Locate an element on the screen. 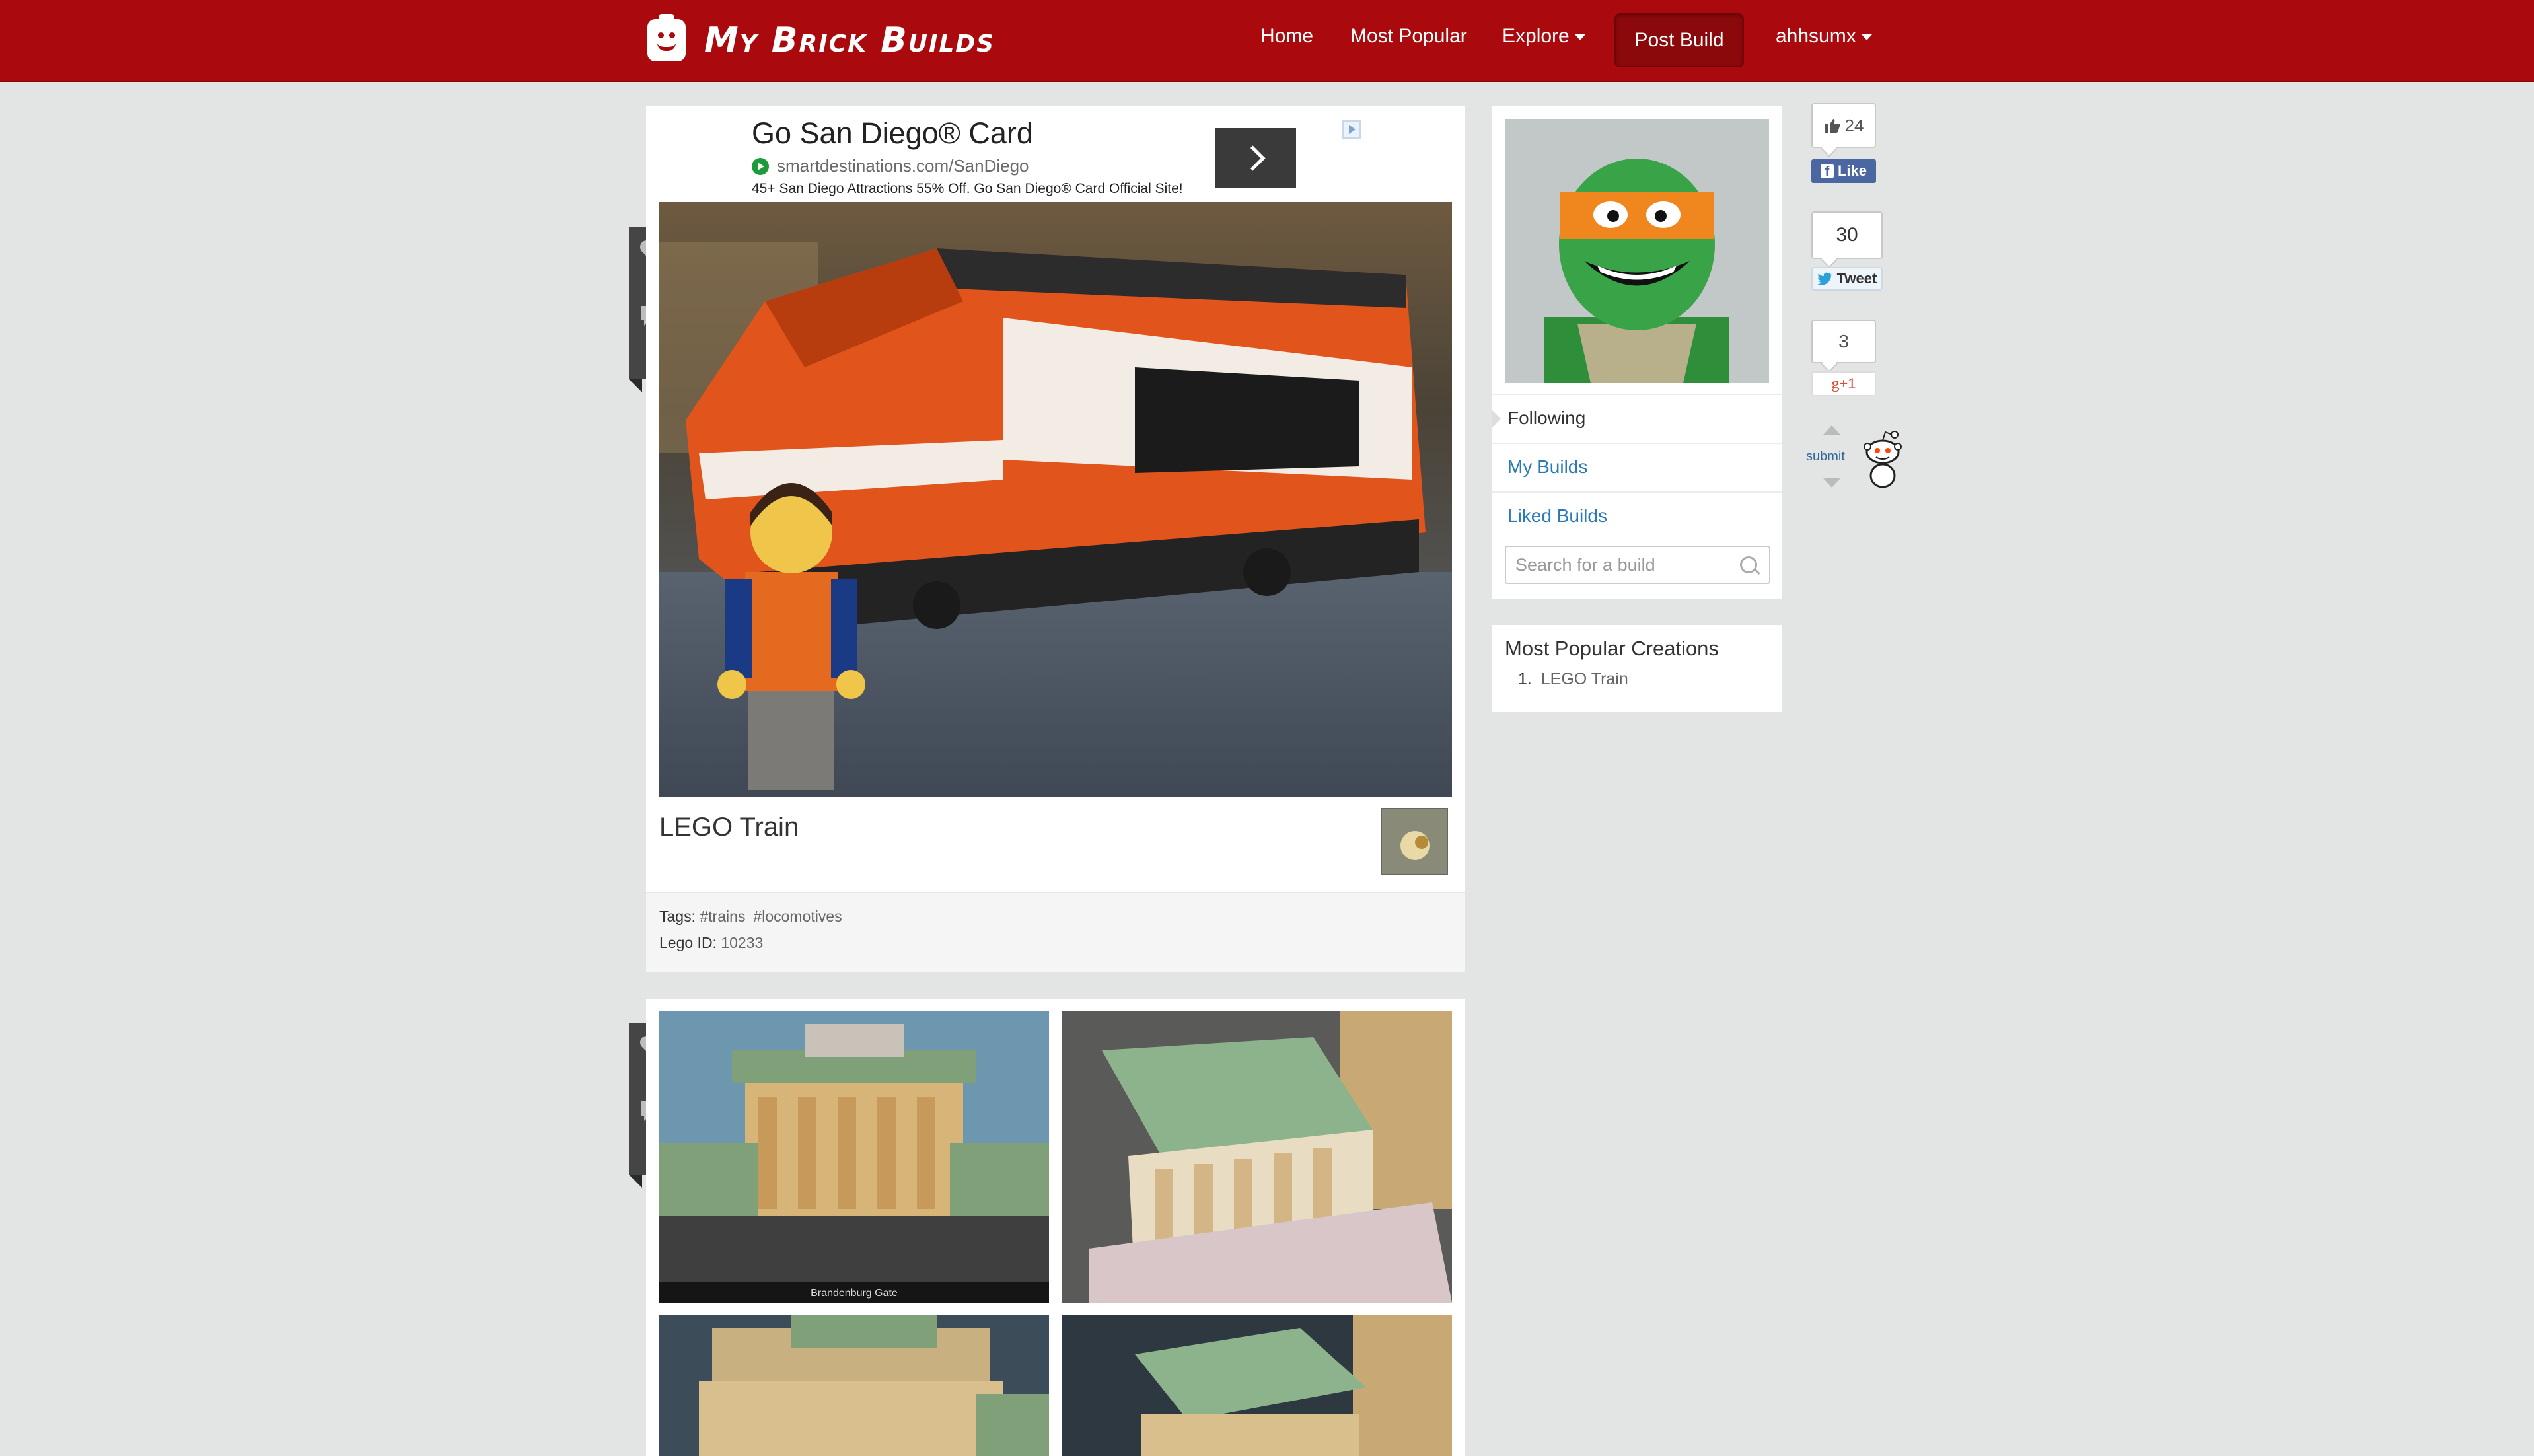 This screenshot has width=2534, height=1456. lego-id-line: Lego ID: 10233 is located at coordinates (715, 943).